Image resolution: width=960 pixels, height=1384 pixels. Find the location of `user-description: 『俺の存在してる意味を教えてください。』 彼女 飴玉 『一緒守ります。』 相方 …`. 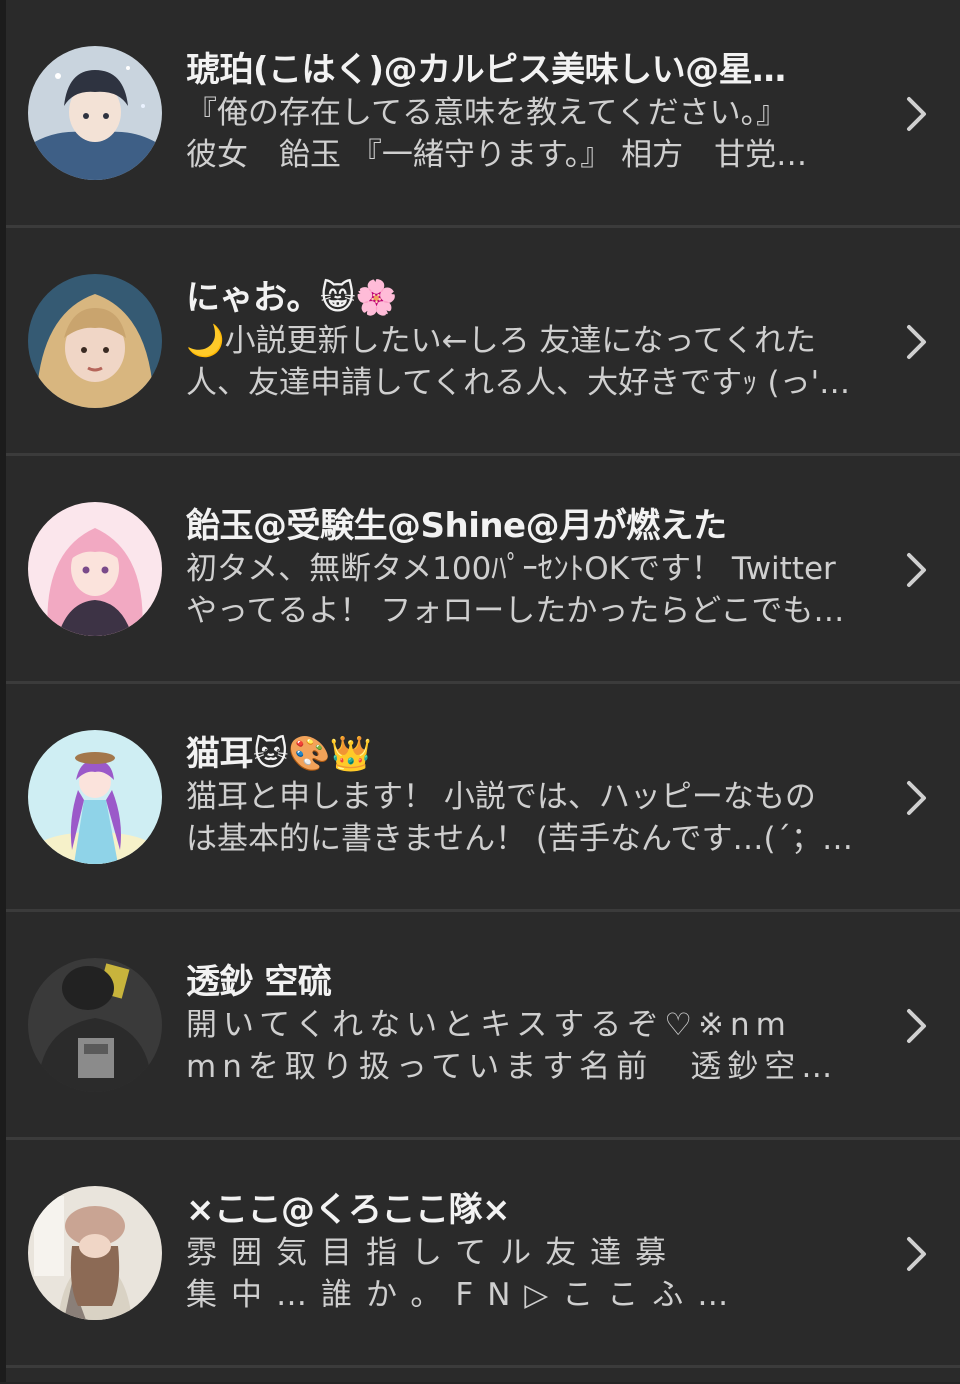

user-description: 『俺の存在してる意味を教えてください。』 彼女 飴玉 『一緒守ります。』 相方 … is located at coordinates (526, 134).